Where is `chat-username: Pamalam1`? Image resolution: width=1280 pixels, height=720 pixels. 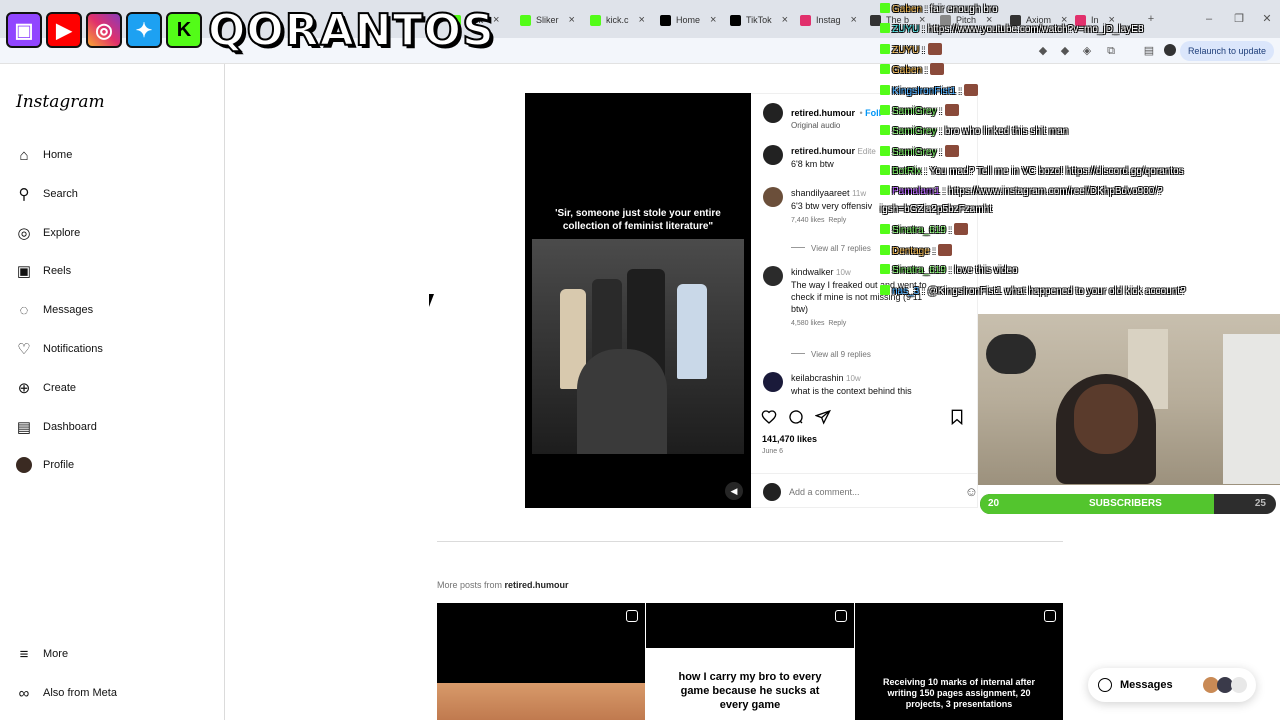 chat-username: Pamalam1 is located at coordinates (916, 191).